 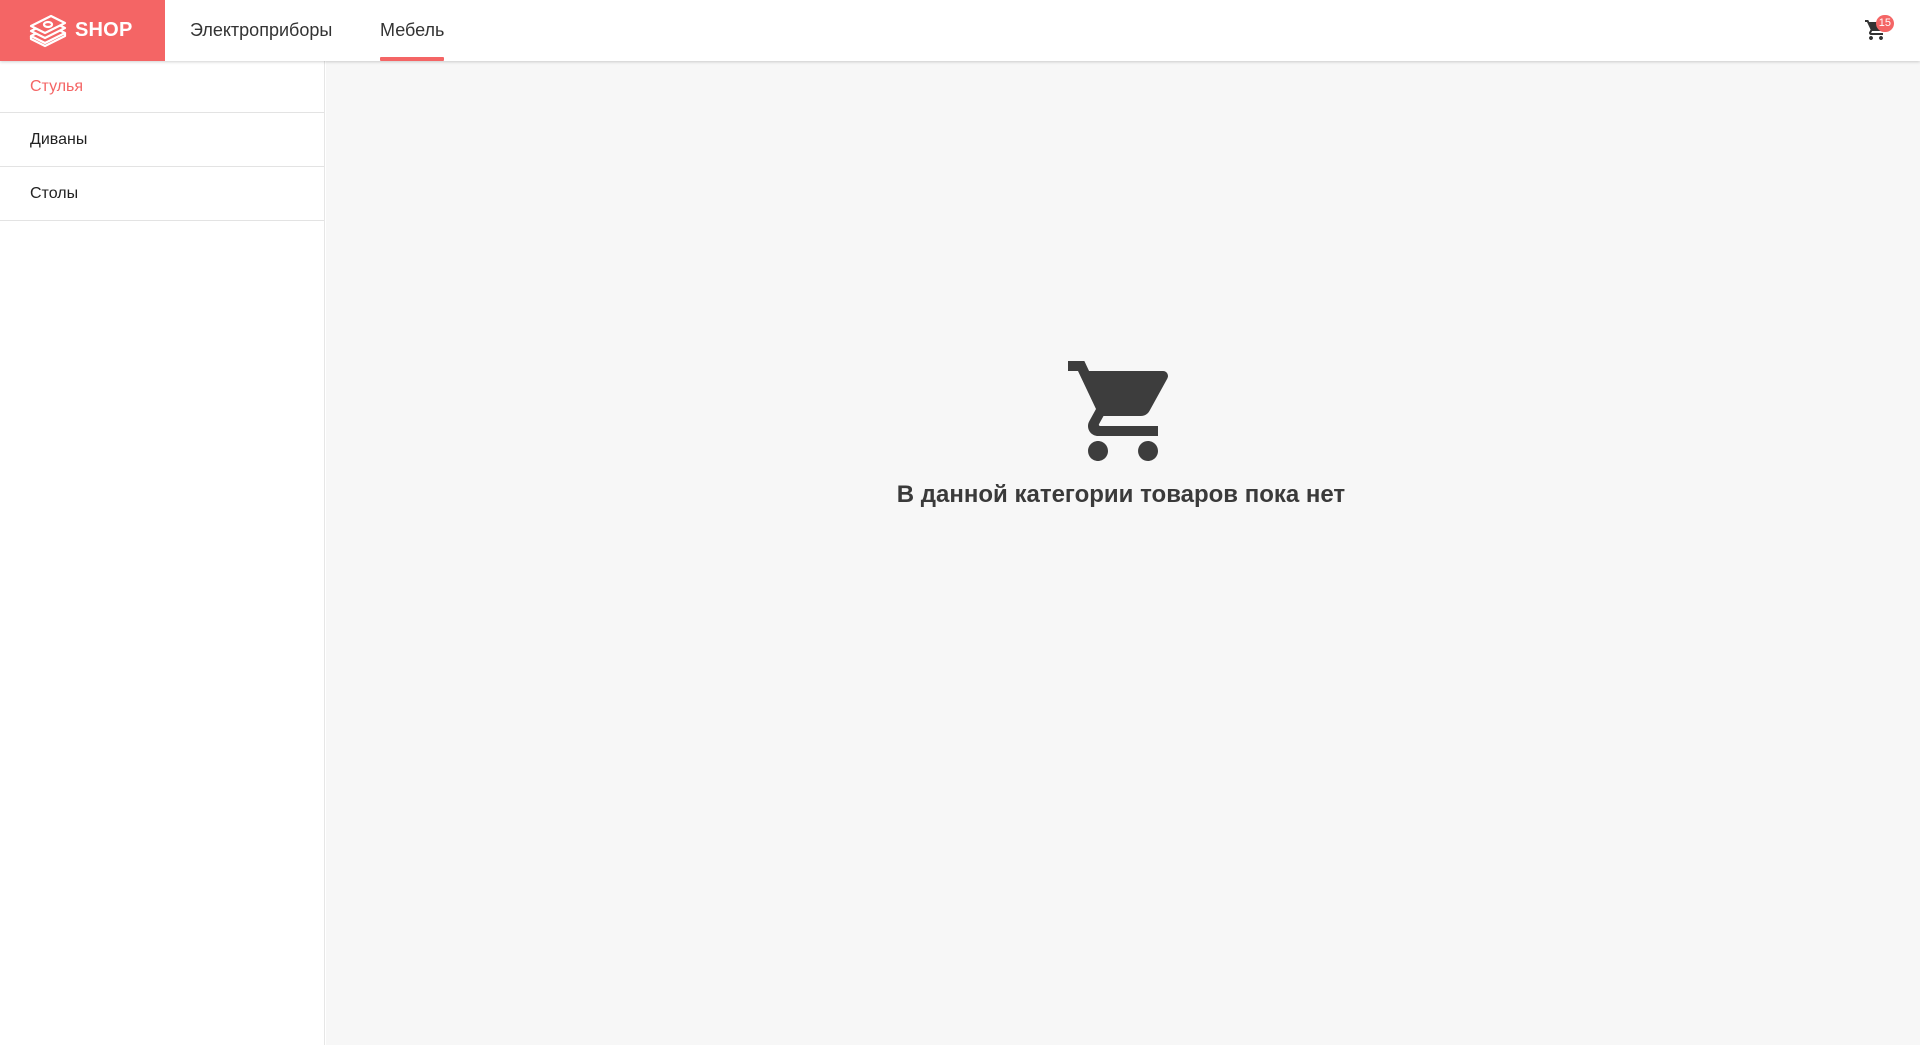 I want to click on cart-count-badge: 15, so click(x=1884, y=23).